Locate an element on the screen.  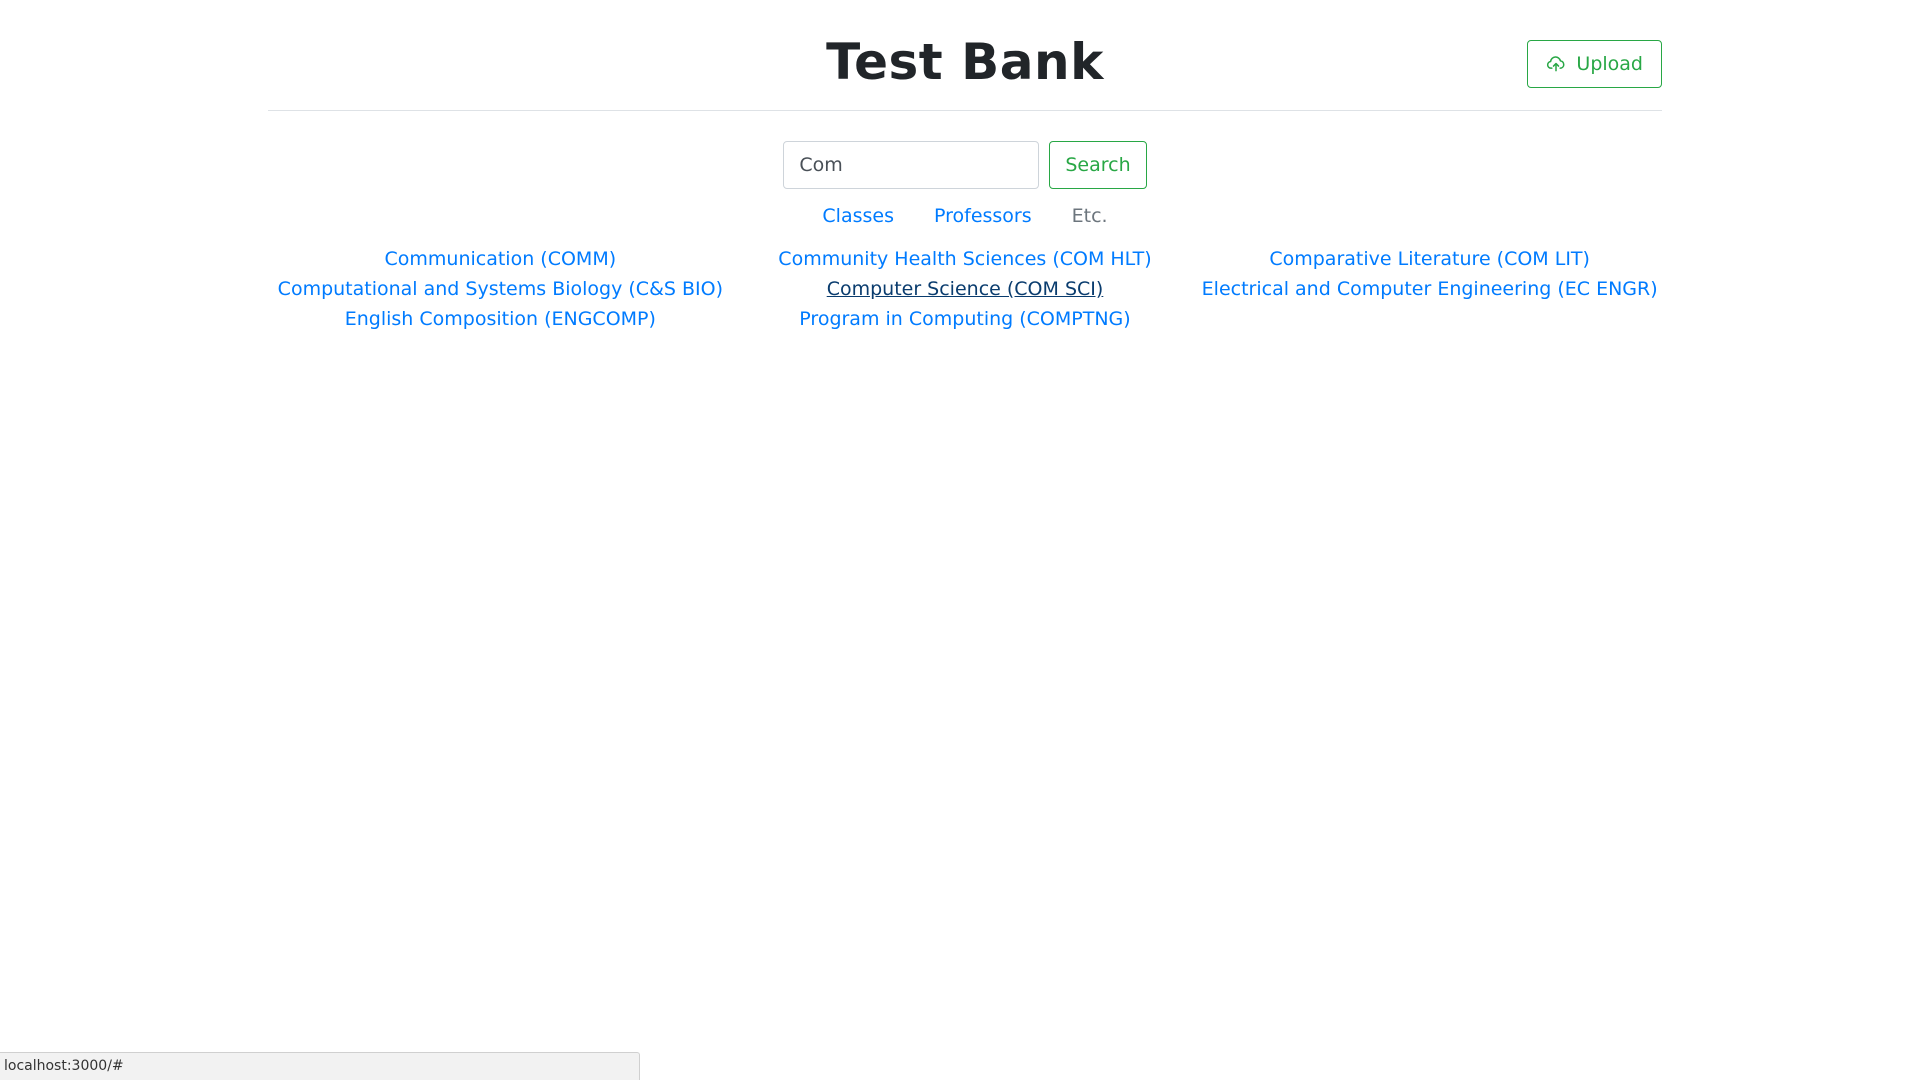
result-link: Program in Computing (COMPTNG) is located at coordinates (965, 319).